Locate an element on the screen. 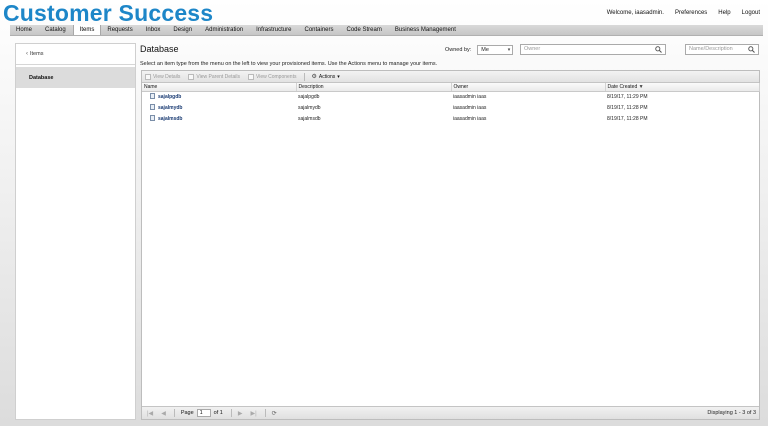  view-parent-details-button: View Parent Details is located at coordinates (214, 76).